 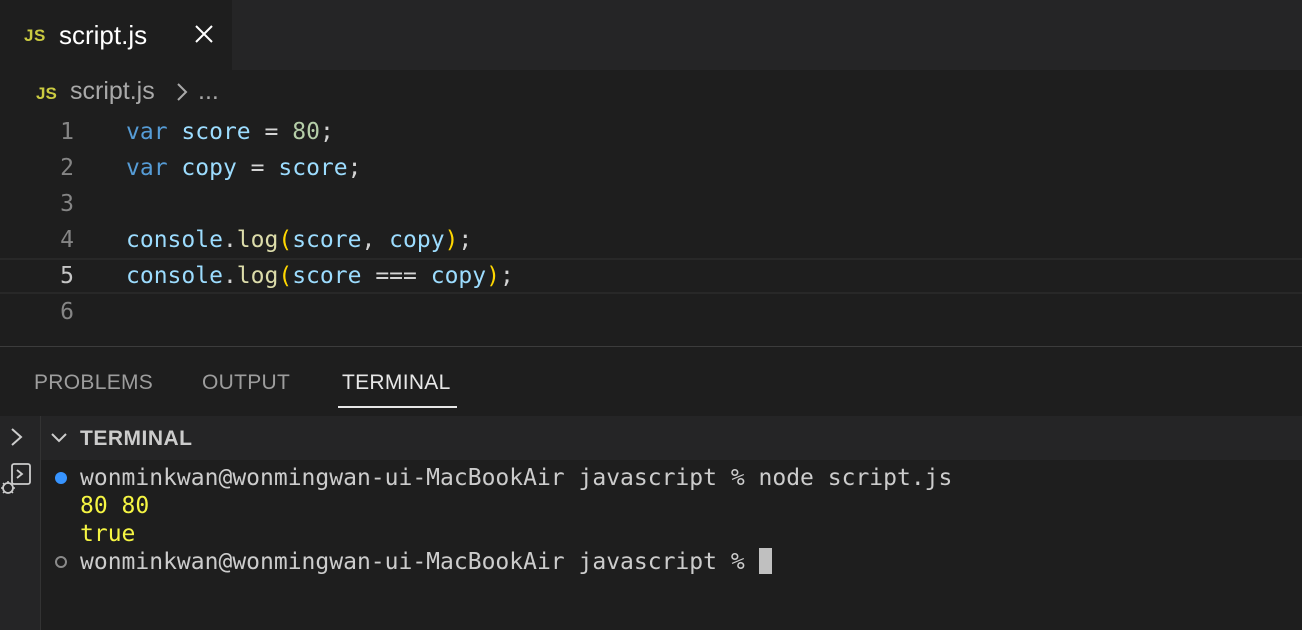 What do you see at coordinates (67, 132) in the screenshot?
I see `line-number: 1` at bounding box center [67, 132].